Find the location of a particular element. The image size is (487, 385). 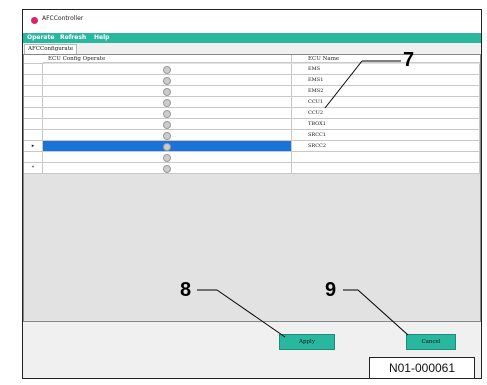

row-header: ▸ is located at coordinates (33, 146).